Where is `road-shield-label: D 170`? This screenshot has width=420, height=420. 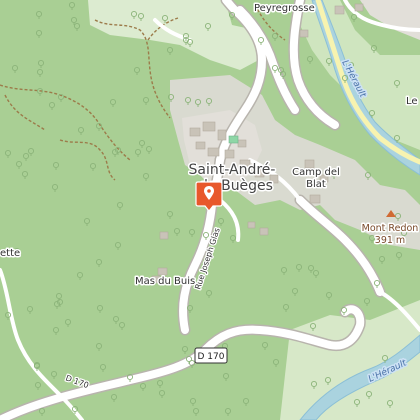 road-shield-label: D 170 is located at coordinates (211, 357).